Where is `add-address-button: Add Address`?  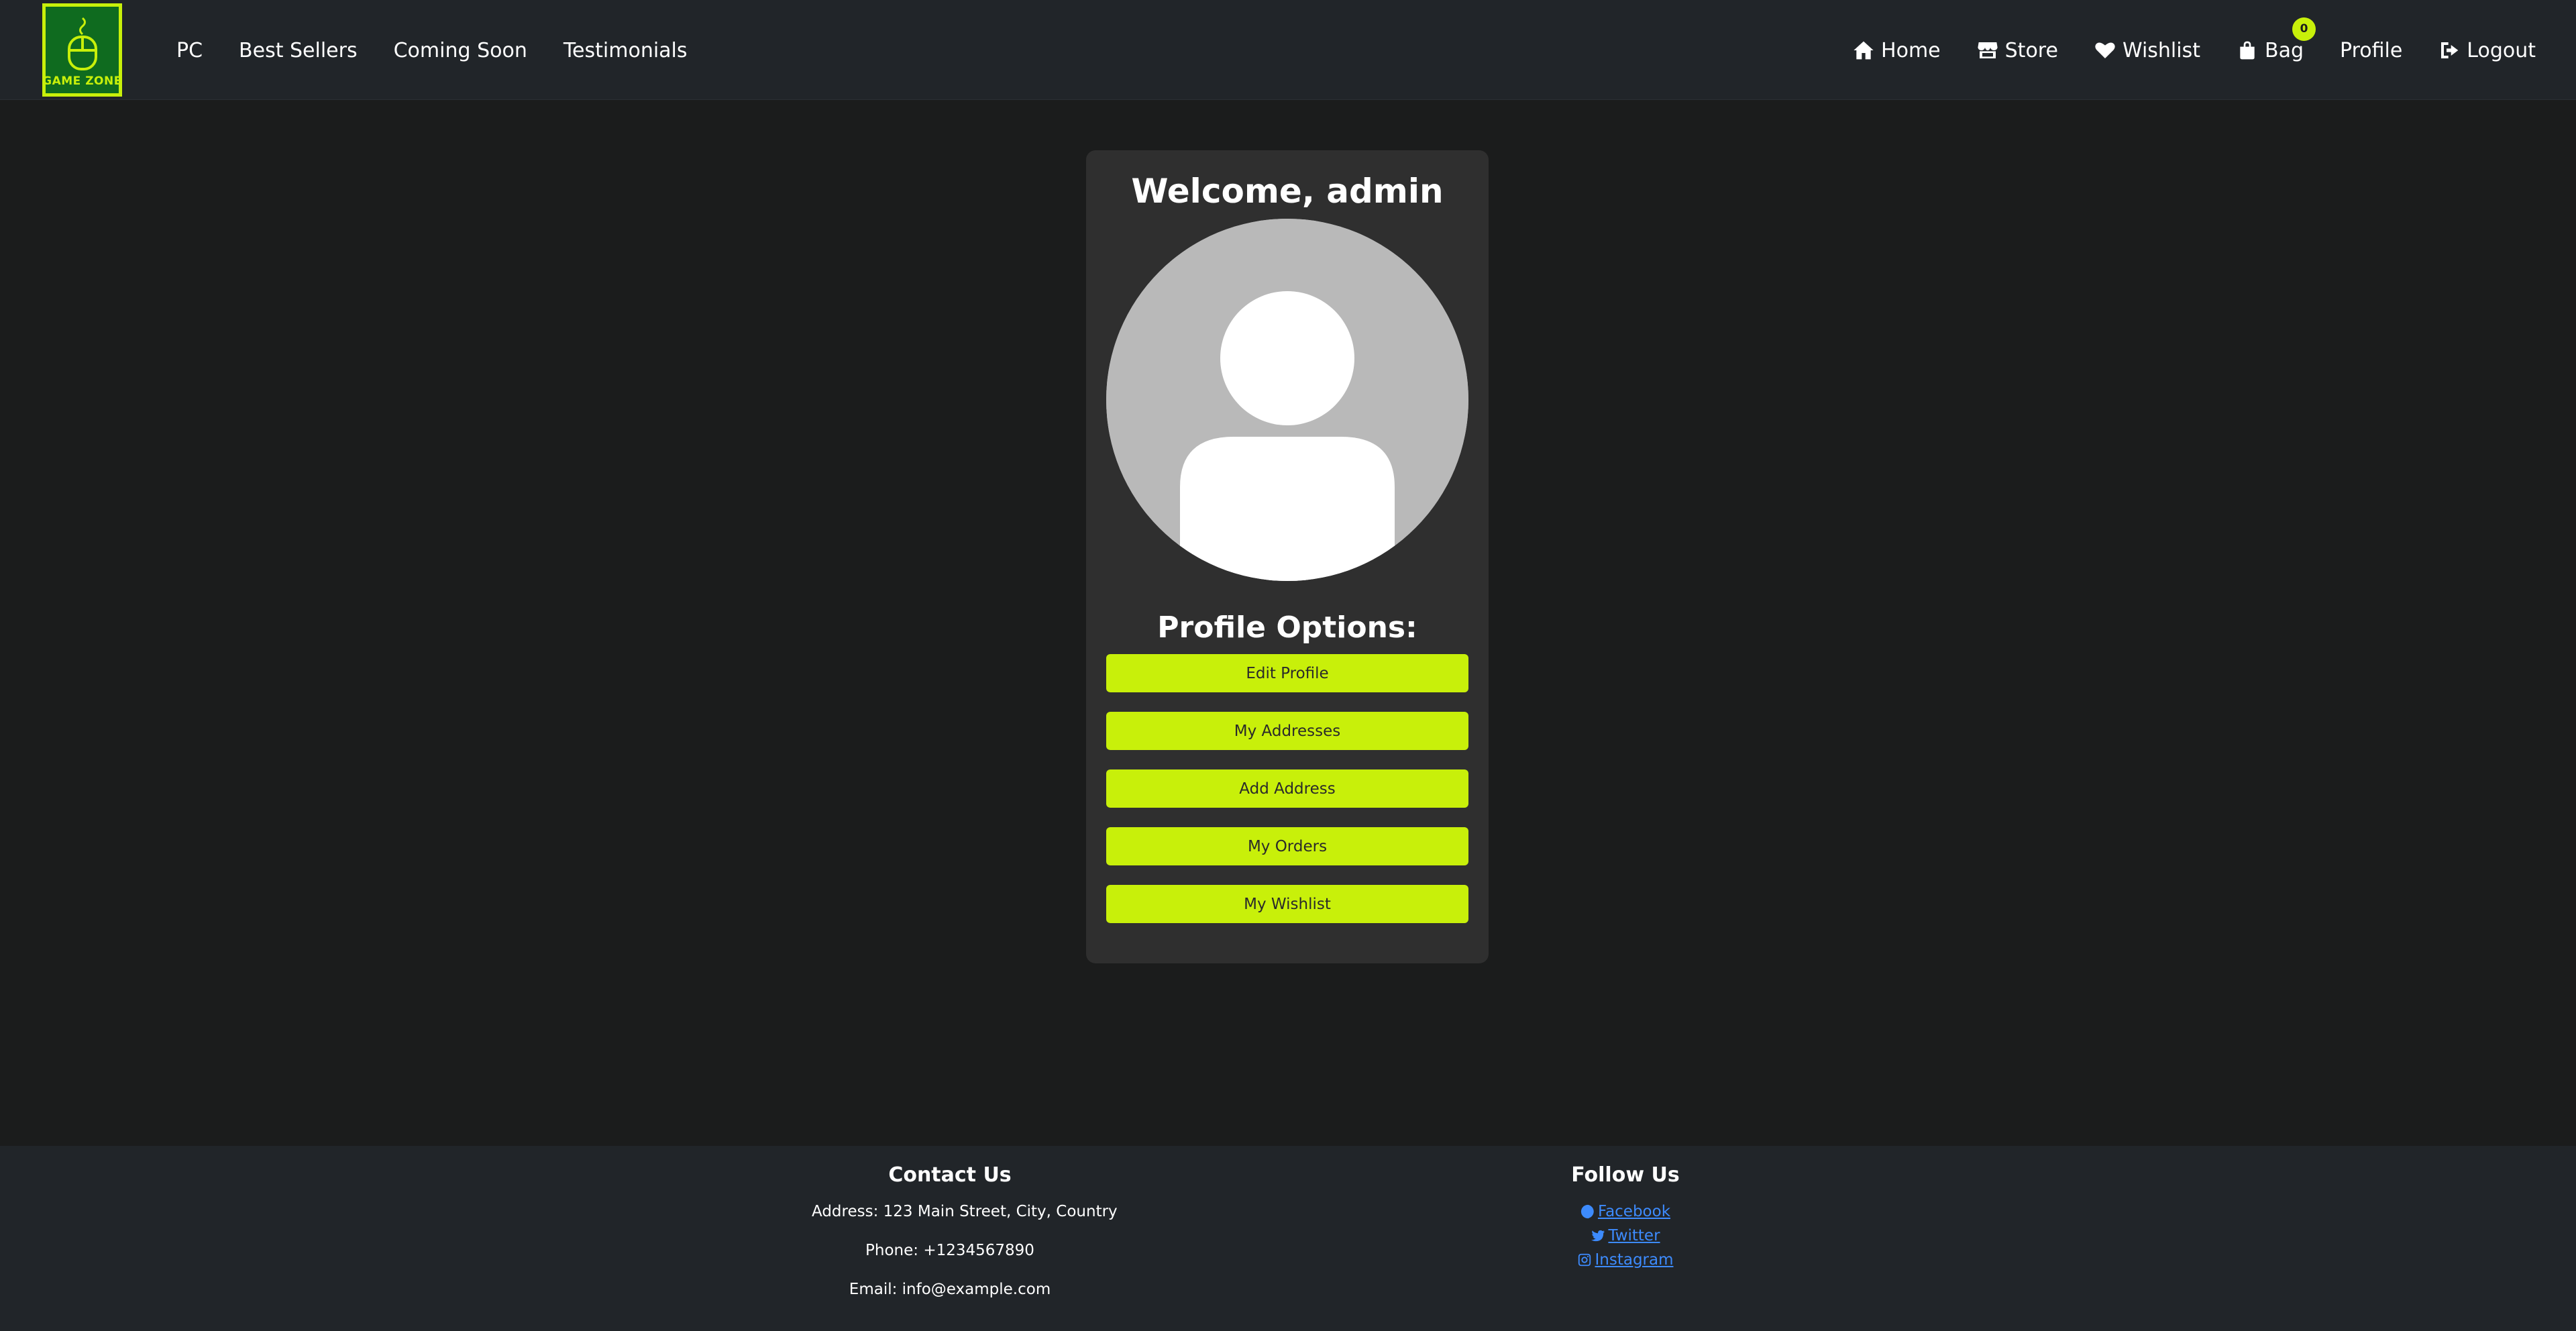 add-address-button: Add Address is located at coordinates (1287, 788).